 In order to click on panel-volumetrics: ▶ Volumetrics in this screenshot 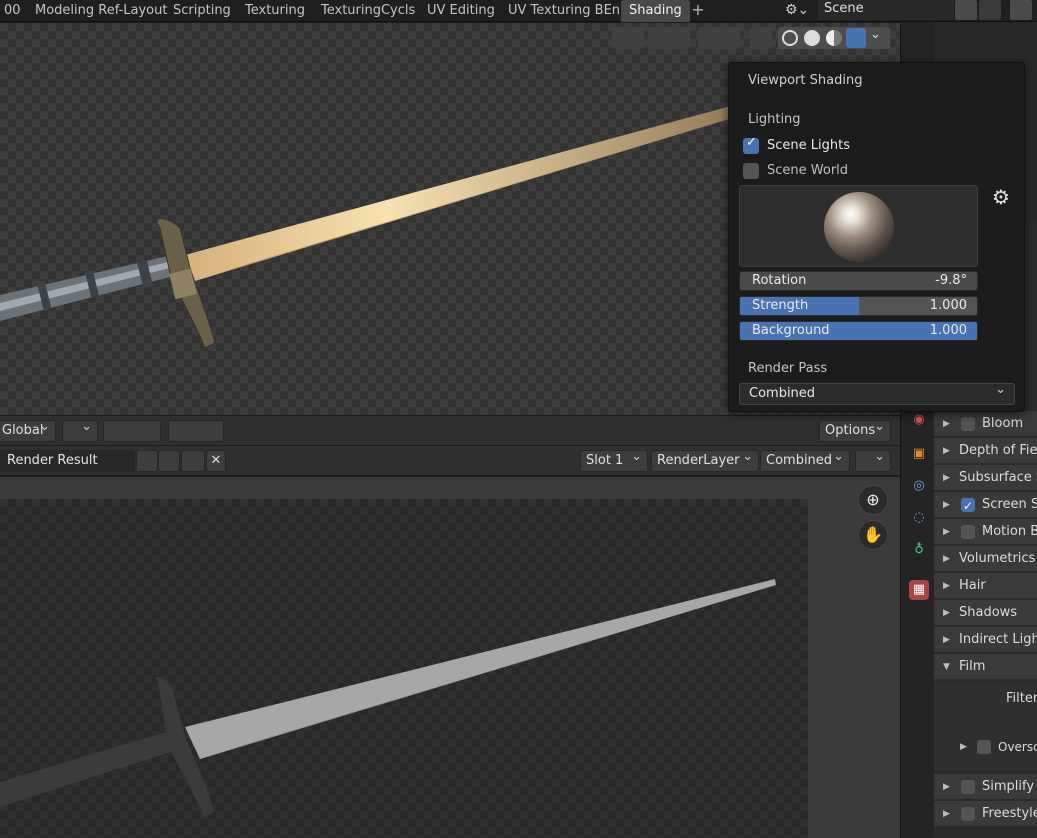, I will do `click(985, 558)`.